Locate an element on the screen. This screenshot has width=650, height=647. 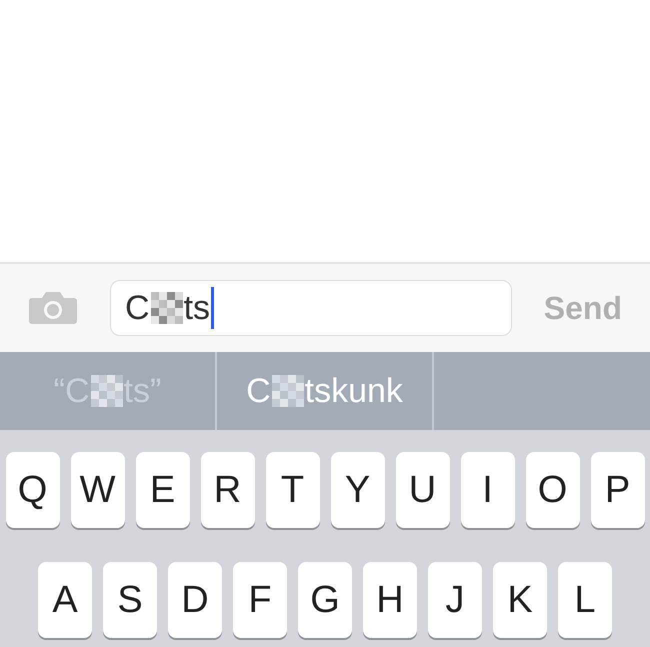
keyboard-key: E is located at coordinates (163, 490).